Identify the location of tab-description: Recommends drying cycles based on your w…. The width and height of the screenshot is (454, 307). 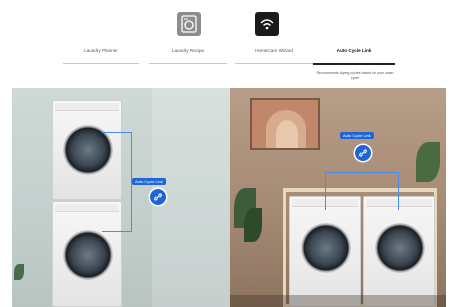
(355, 75).